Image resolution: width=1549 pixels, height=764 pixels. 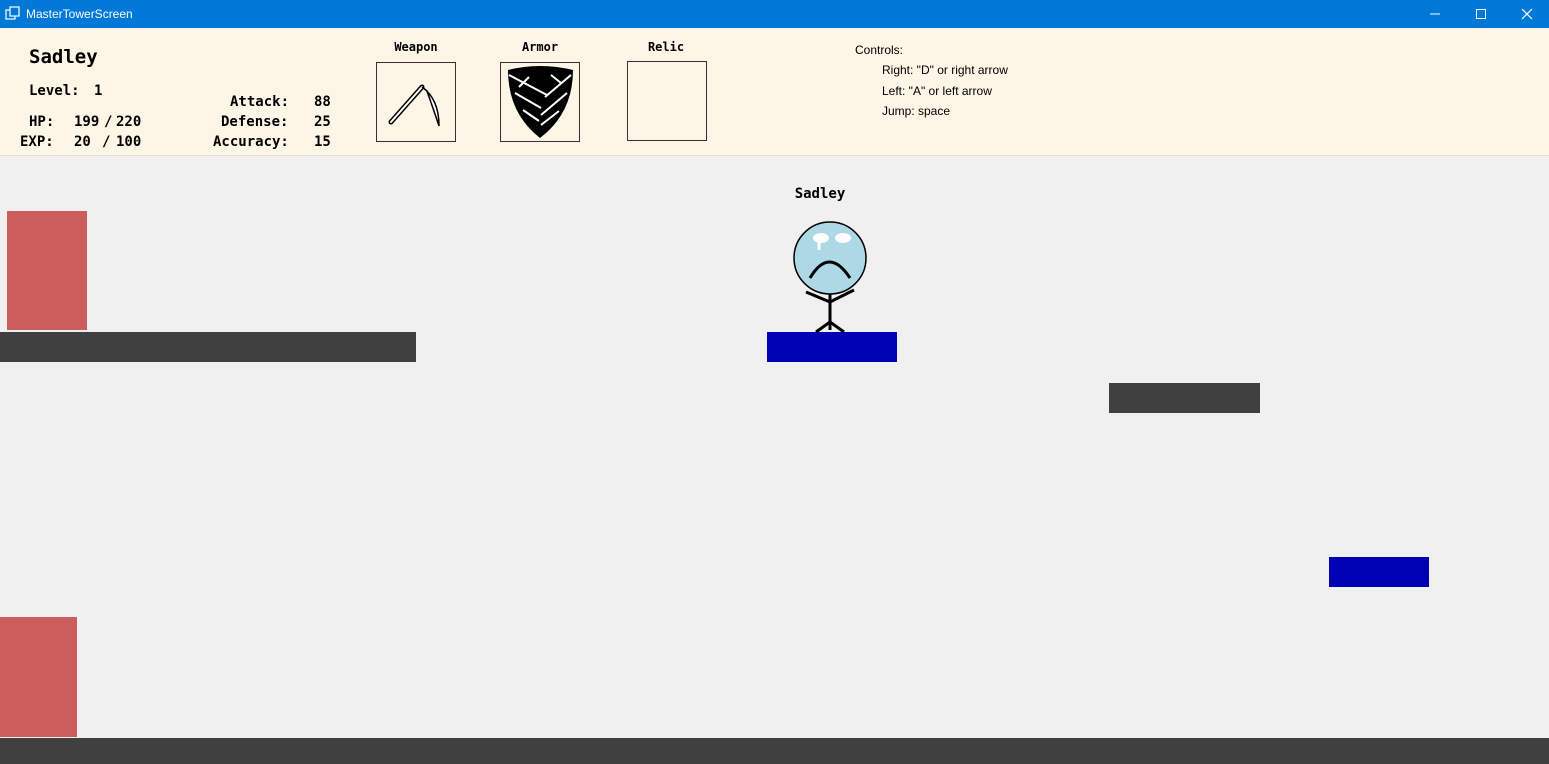 I want to click on exp-current: 20, so click(x=82, y=142).